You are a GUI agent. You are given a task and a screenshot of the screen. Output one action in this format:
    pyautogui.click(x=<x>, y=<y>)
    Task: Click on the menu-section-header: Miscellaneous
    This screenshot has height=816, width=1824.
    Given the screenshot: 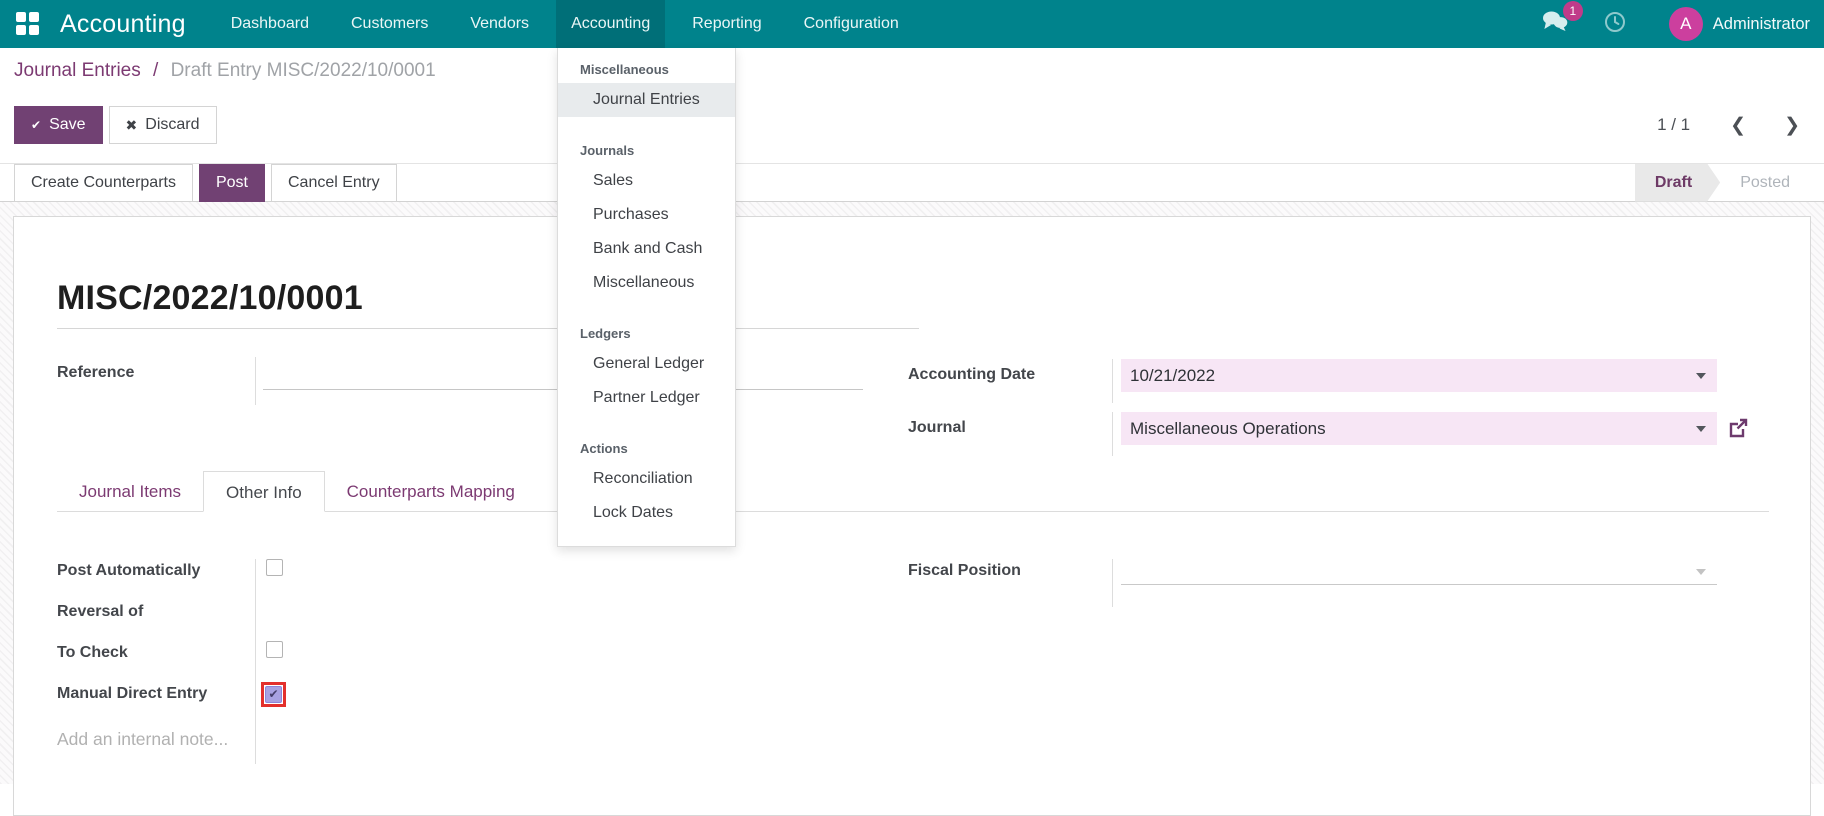 What is the action you would take?
    pyautogui.click(x=624, y=69)
    